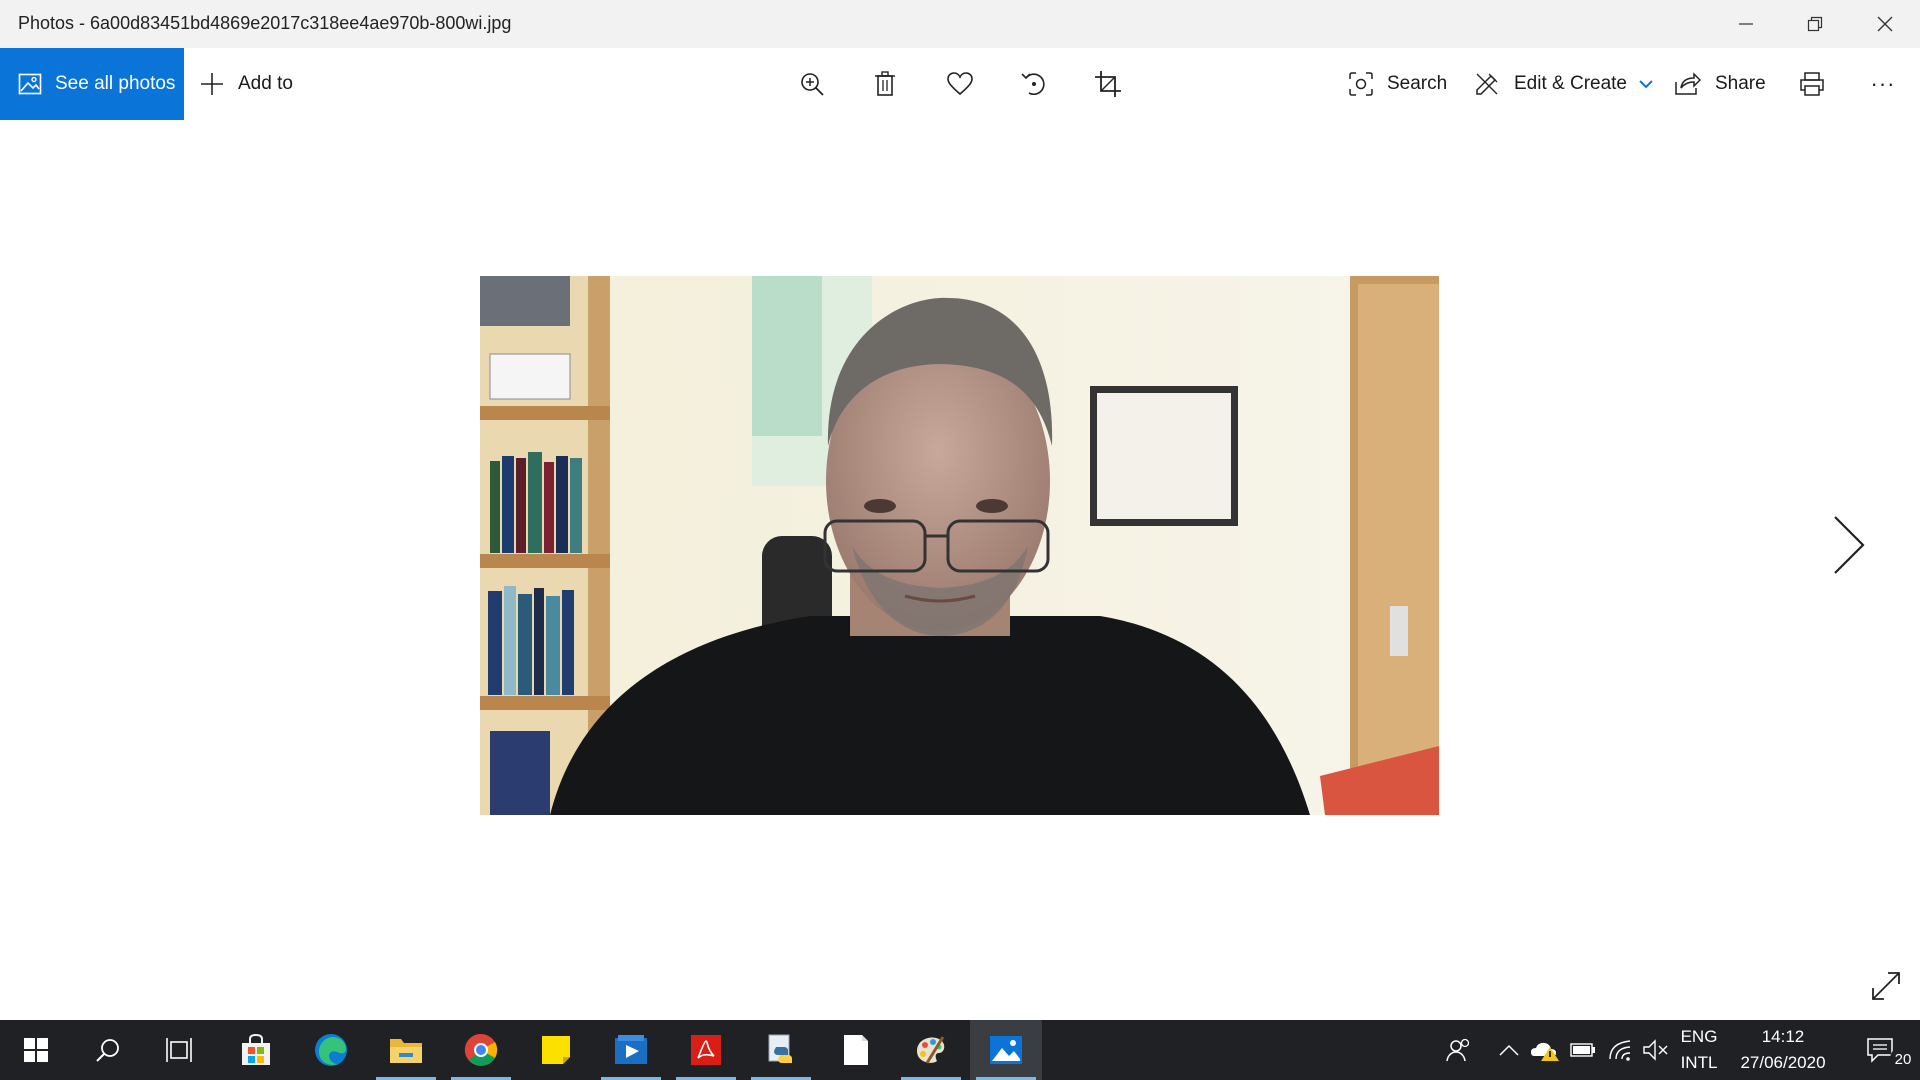 The image size is (1920, 1080). I want to click on fullscreen-button, so click(1886, 986).